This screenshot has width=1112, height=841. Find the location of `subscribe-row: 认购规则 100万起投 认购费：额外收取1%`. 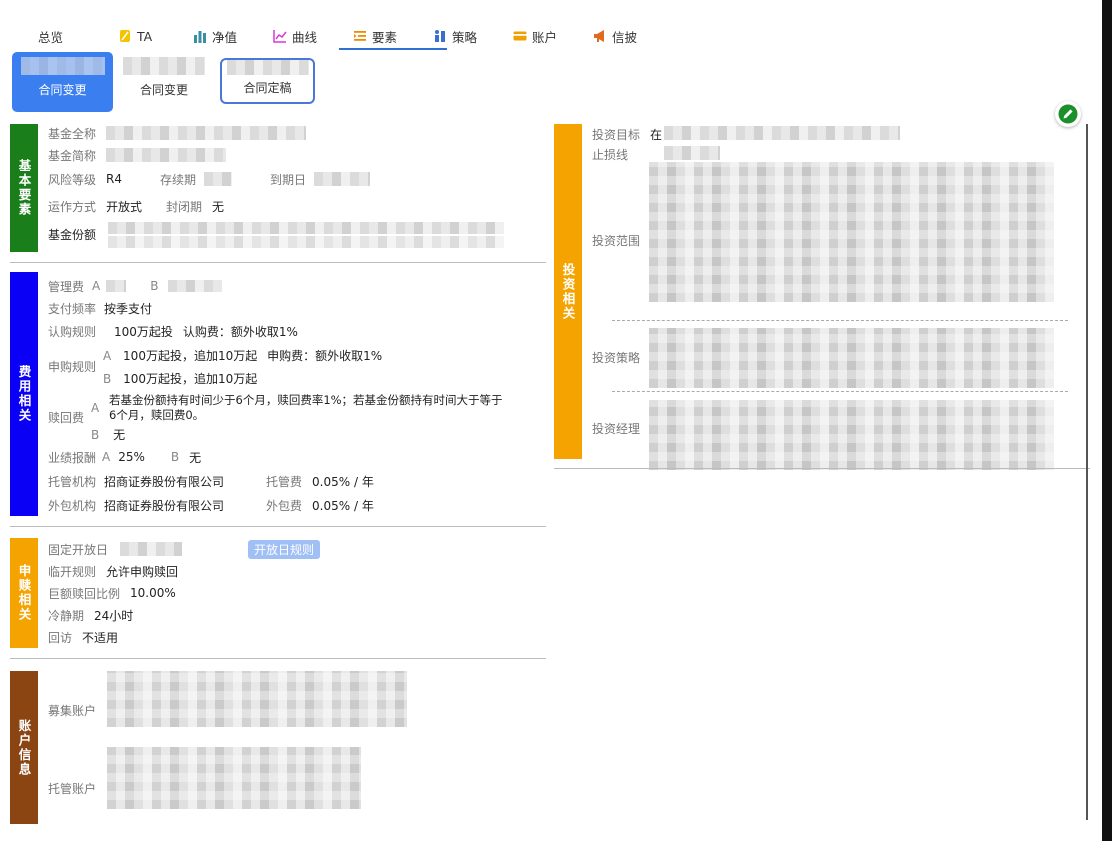

subscribe-row: 认购规则 100万起投 认购费：额外收取1% is located at coordinates (173, 331).